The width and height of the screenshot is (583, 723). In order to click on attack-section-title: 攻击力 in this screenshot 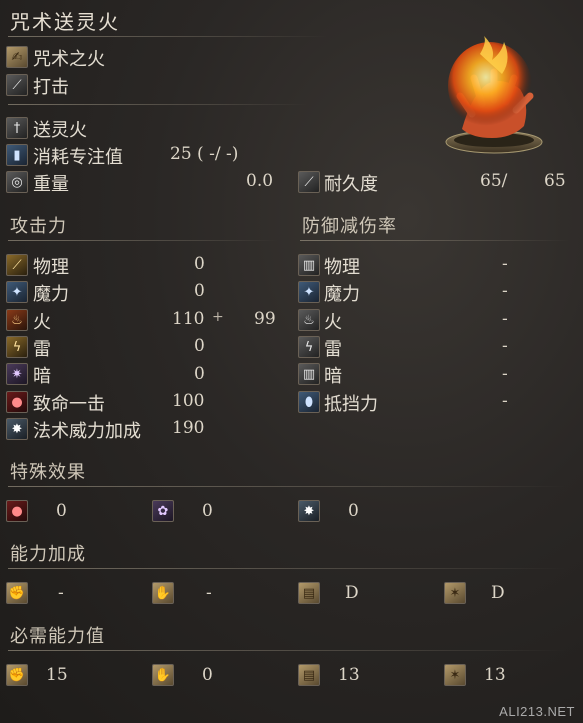, I will do `click(38, 226)`.